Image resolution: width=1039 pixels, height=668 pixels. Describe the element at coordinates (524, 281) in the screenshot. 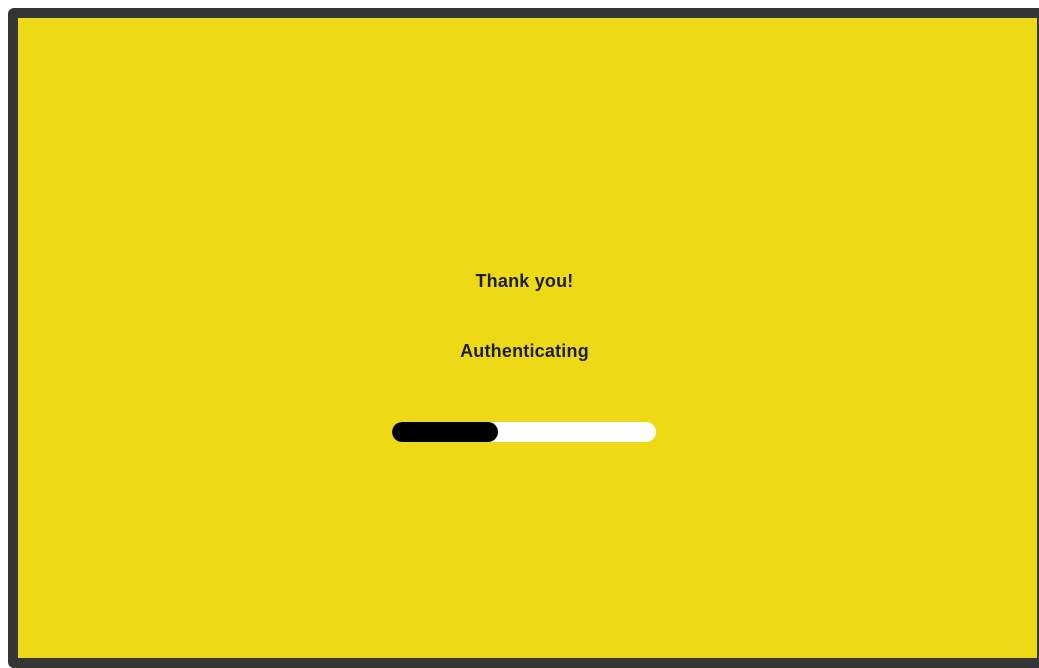

I see `thank-you-message: Thank you!` at that location.